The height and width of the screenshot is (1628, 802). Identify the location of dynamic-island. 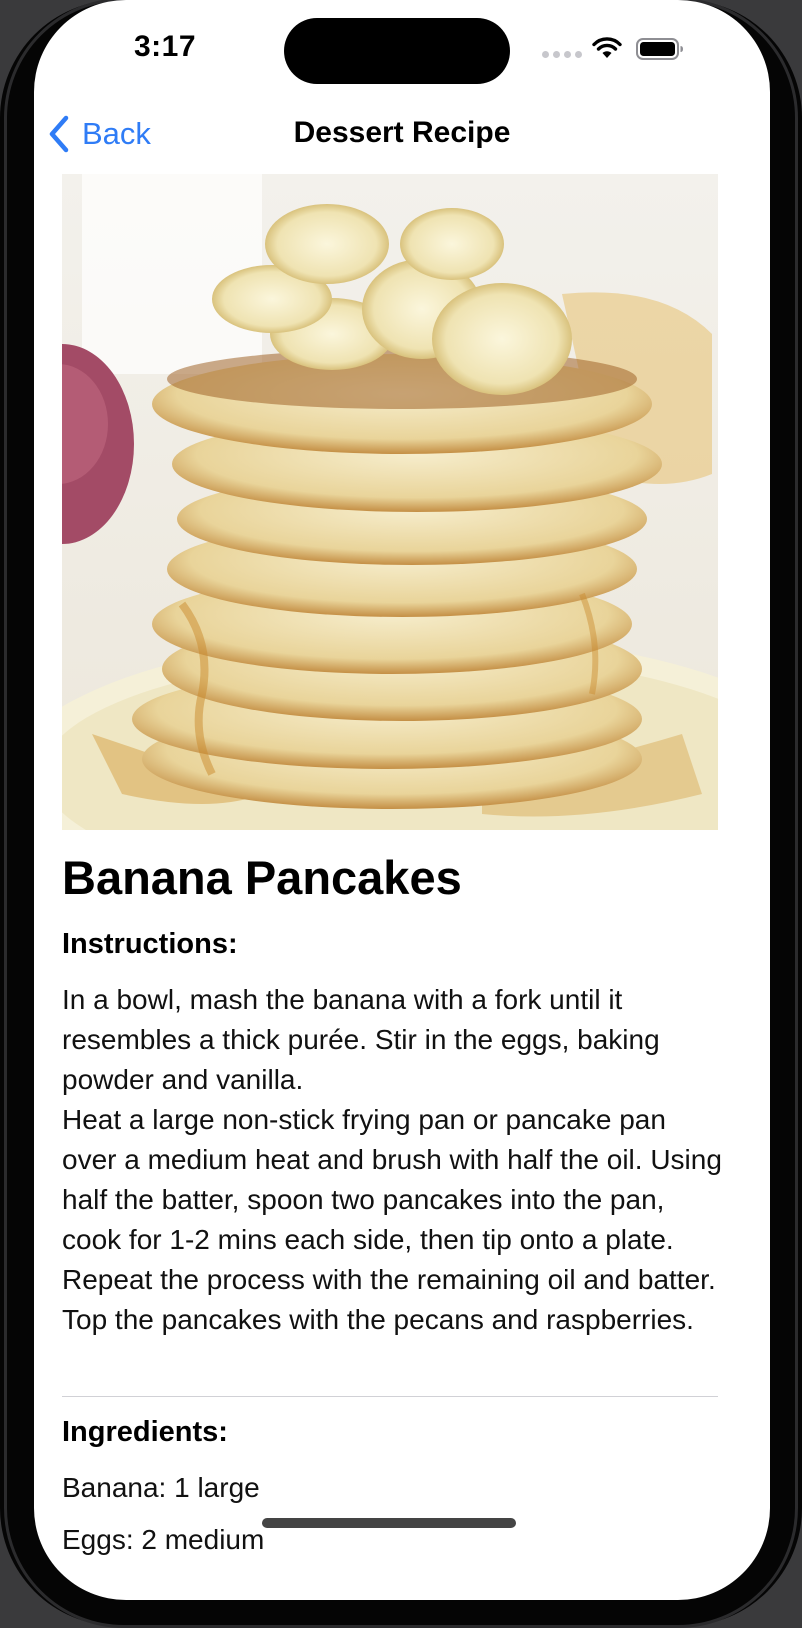
(397, 51).